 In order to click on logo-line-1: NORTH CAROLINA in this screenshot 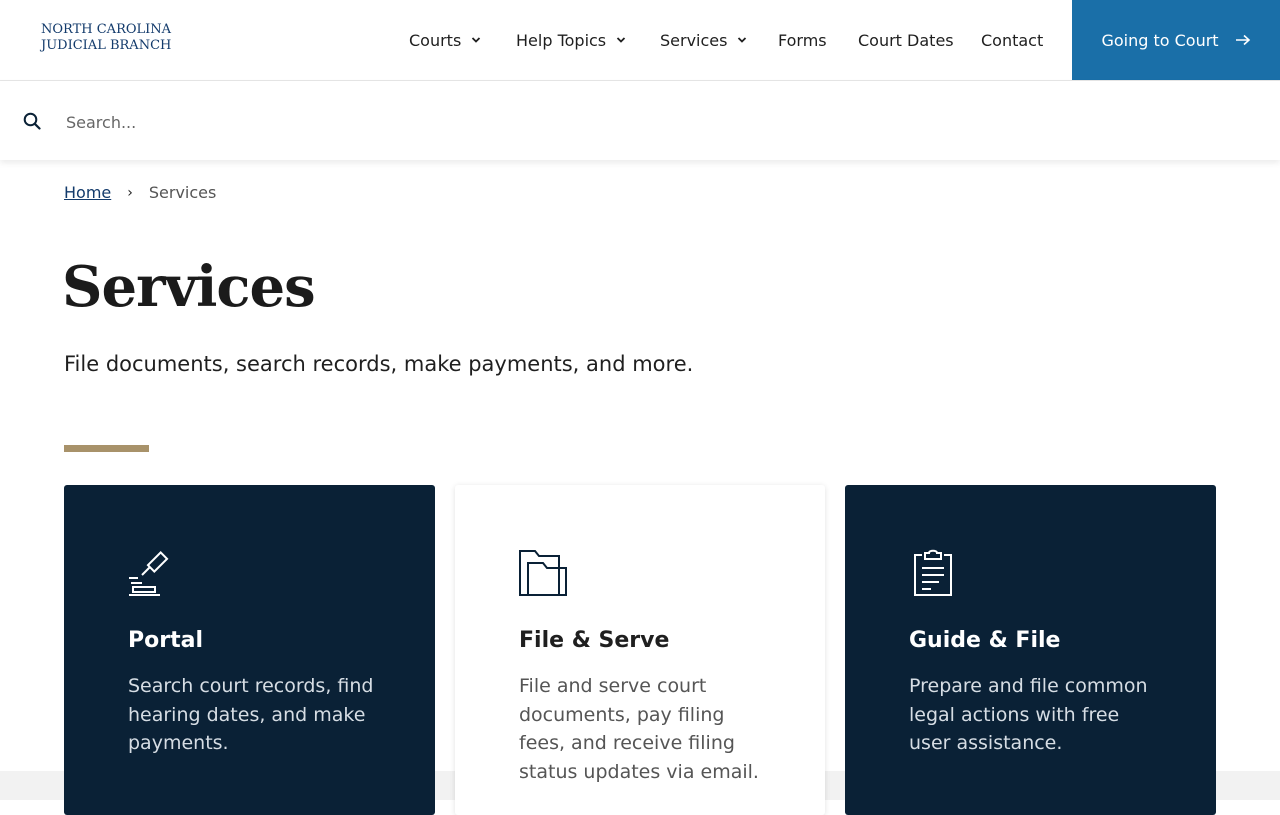, I will do `click(106, 29)`.